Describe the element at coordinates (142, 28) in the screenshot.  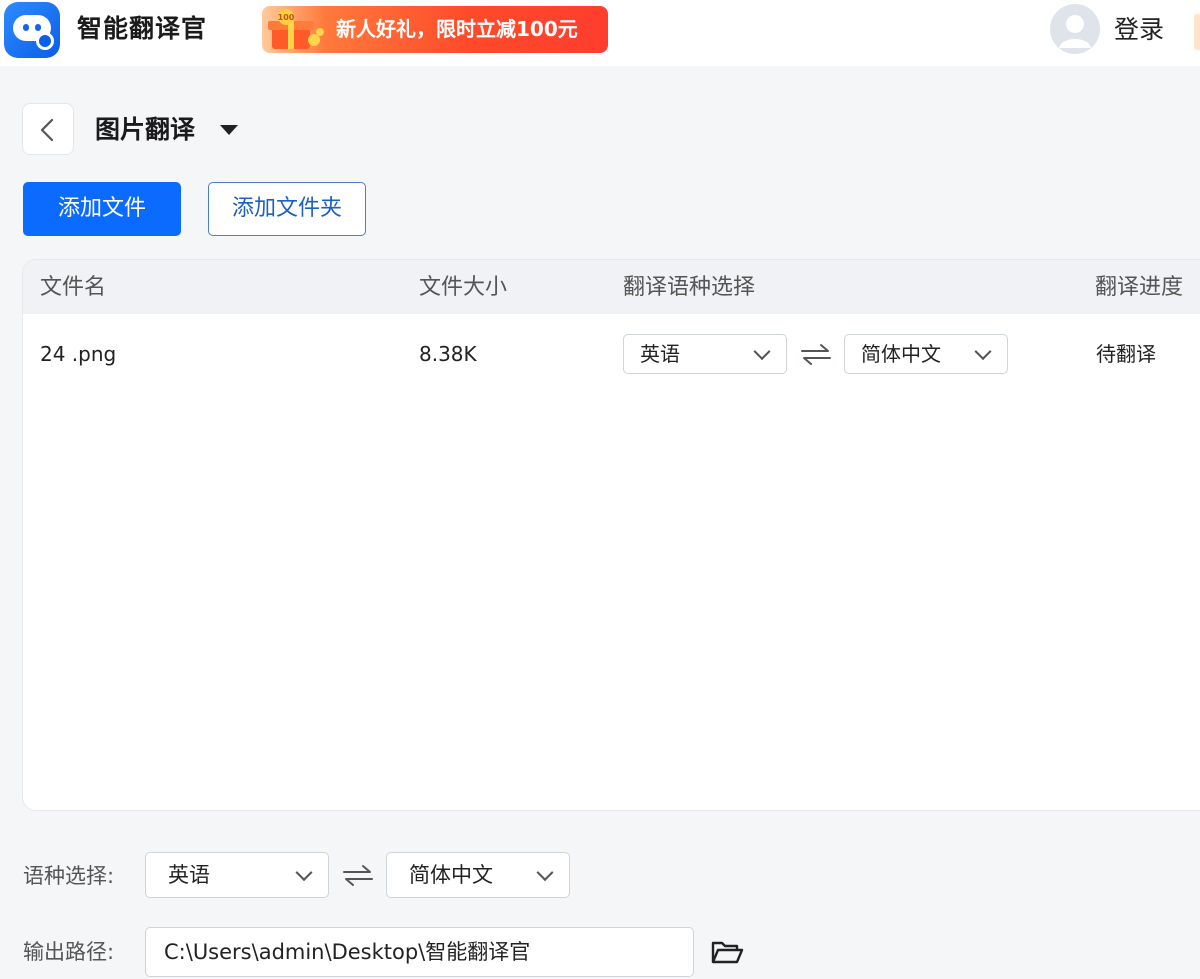
I see `app-title: 智能翻译官` at that location.